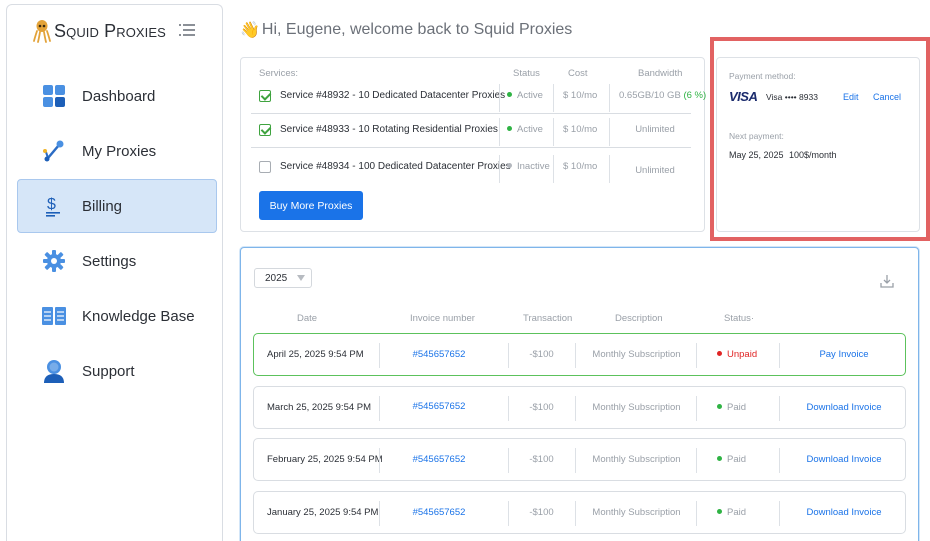 The width and height of the screenshot is (930, 541). I want to click on dollar-icon: $, so click(54, 206).